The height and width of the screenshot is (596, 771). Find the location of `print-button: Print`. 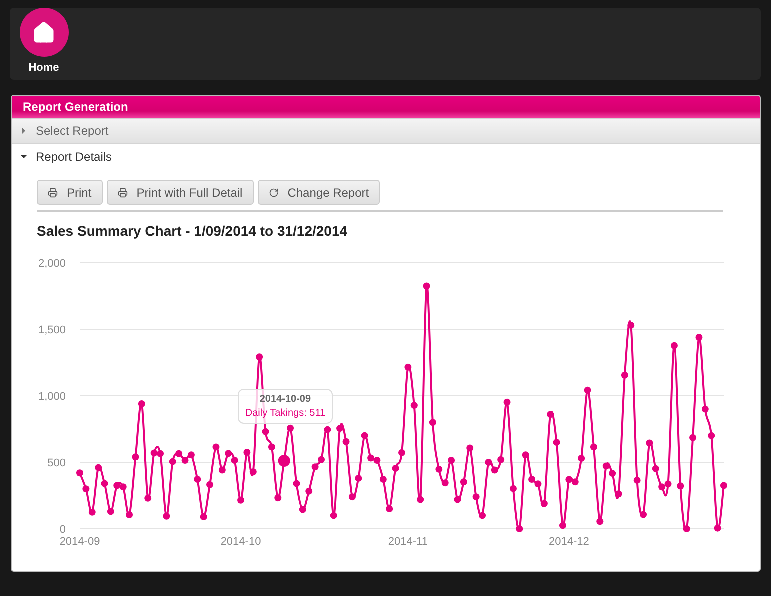

print-button: Print is located at coordinates (70, 192).